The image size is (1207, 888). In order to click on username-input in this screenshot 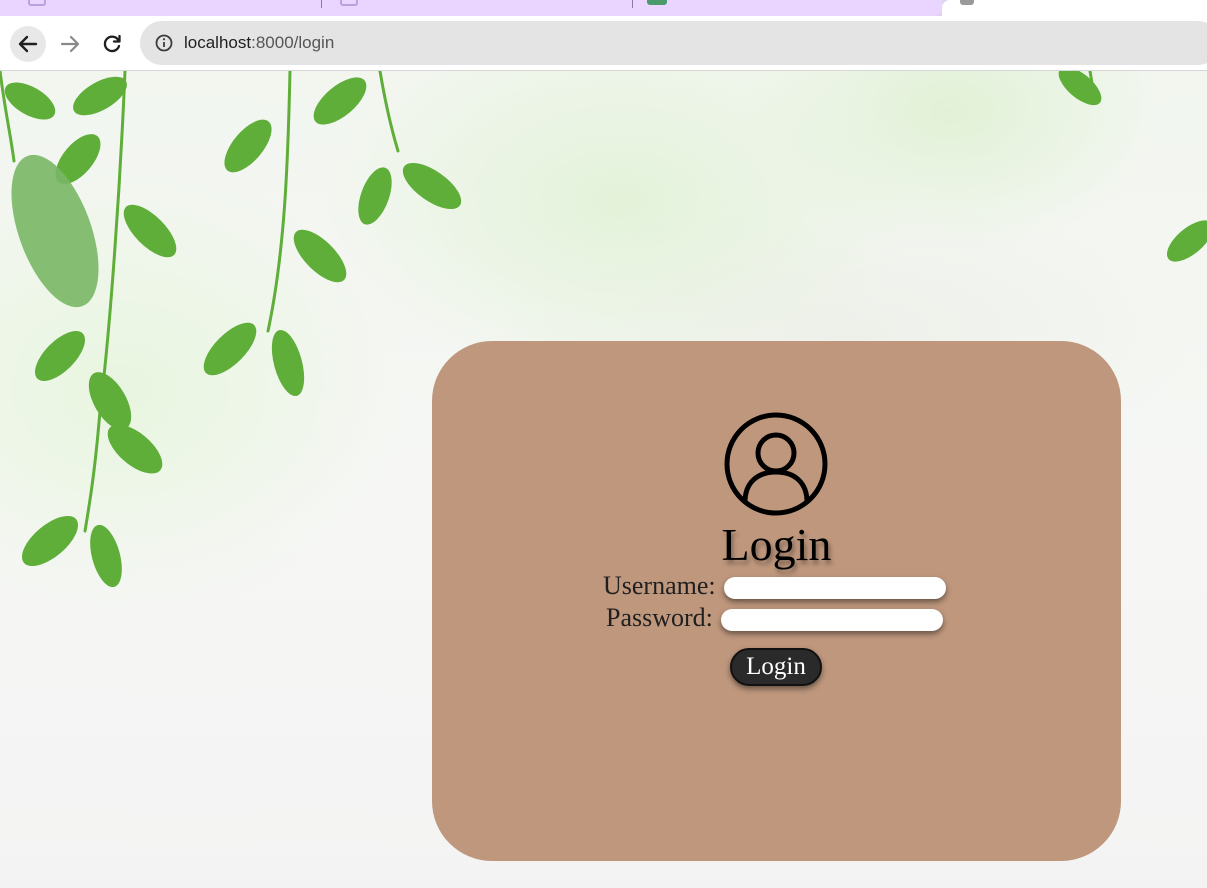, I will do `click(835, 588)`.